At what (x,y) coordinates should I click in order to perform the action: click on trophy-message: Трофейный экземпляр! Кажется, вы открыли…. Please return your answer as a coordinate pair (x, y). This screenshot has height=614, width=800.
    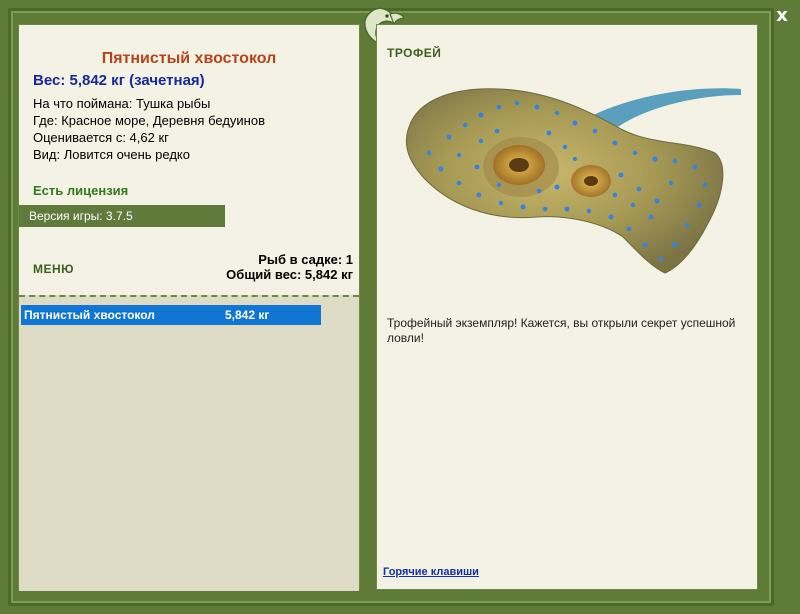
    Looking at the image, I should click on (561, 330).